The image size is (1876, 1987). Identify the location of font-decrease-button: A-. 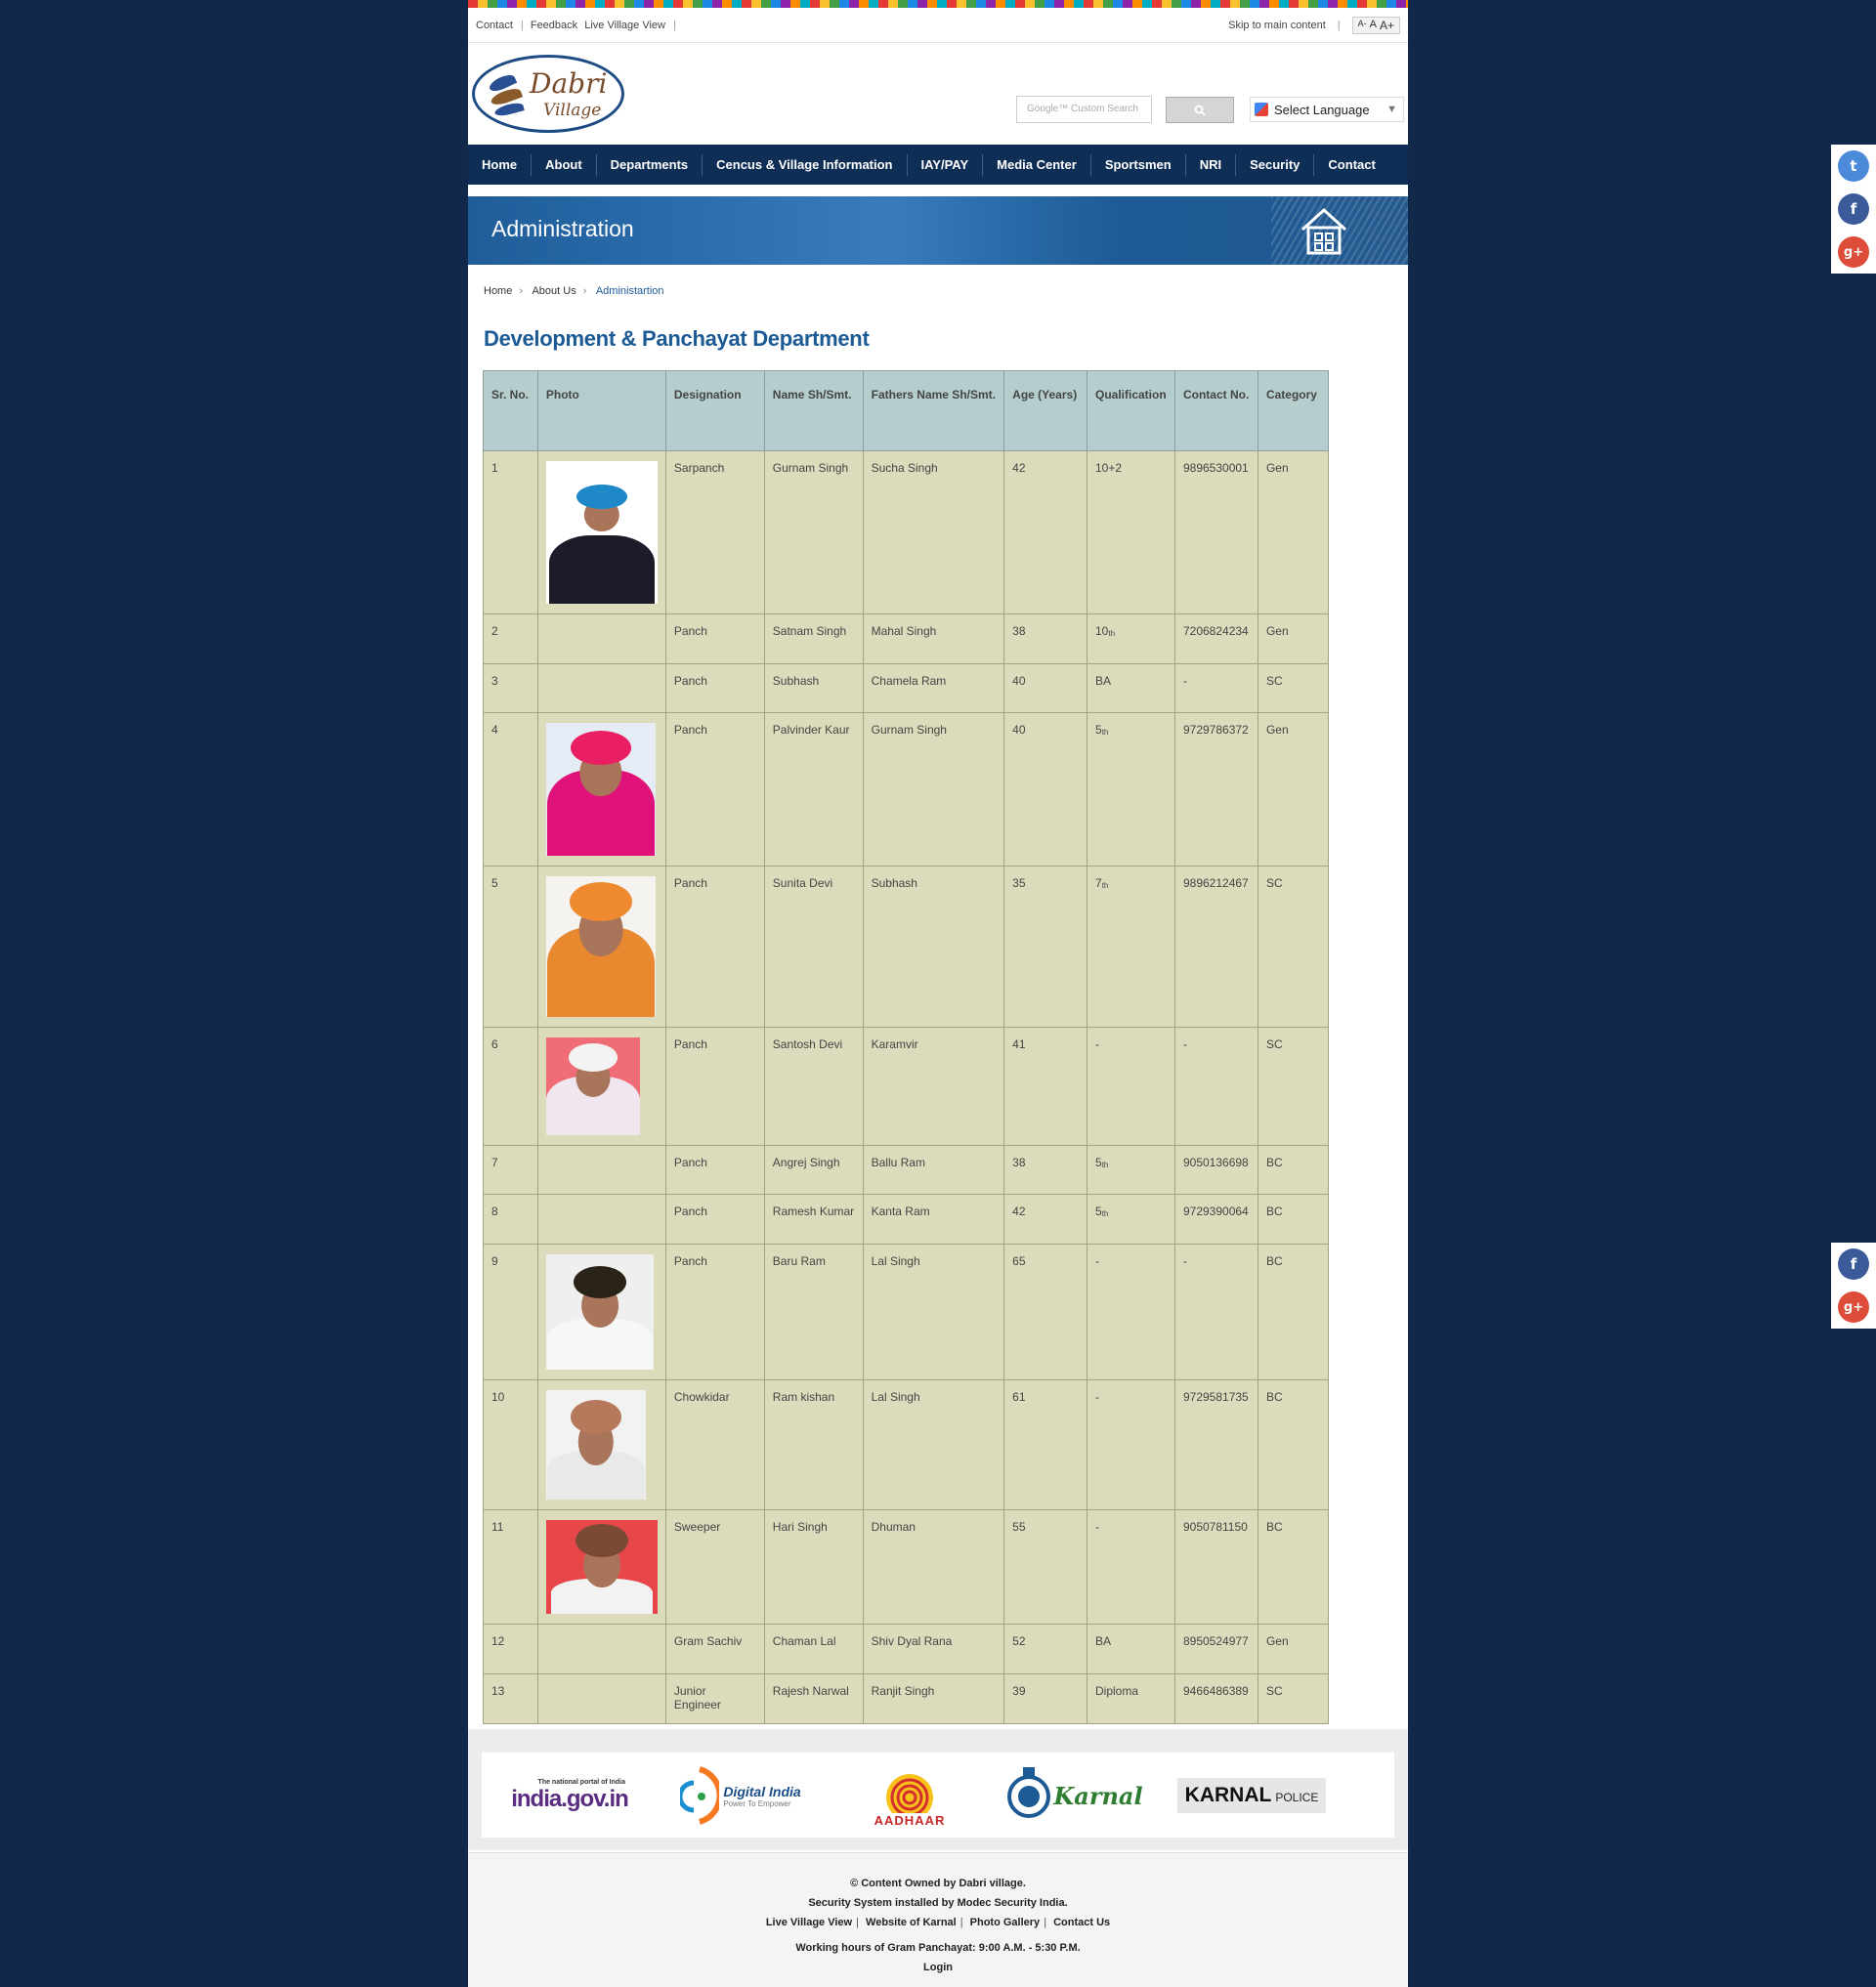
(1362, 25).